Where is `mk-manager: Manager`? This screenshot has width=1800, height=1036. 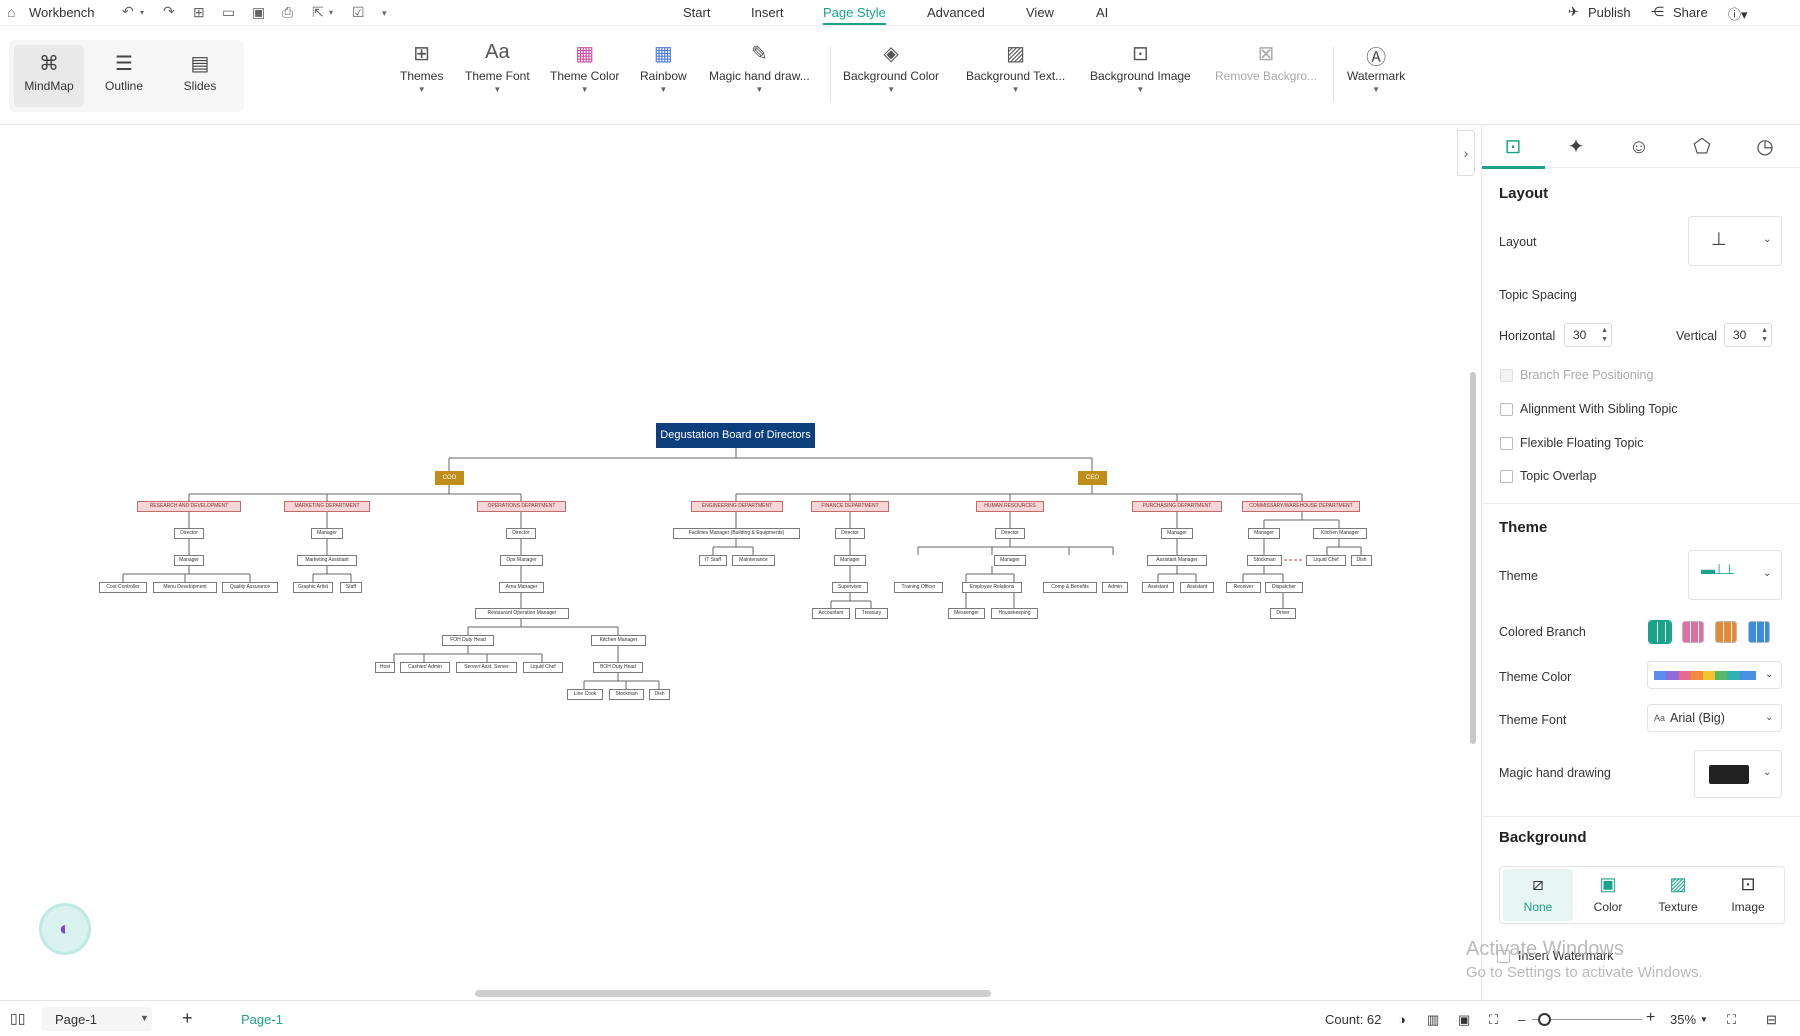
mk-manager: Manager is located at coordinates (327, 533).